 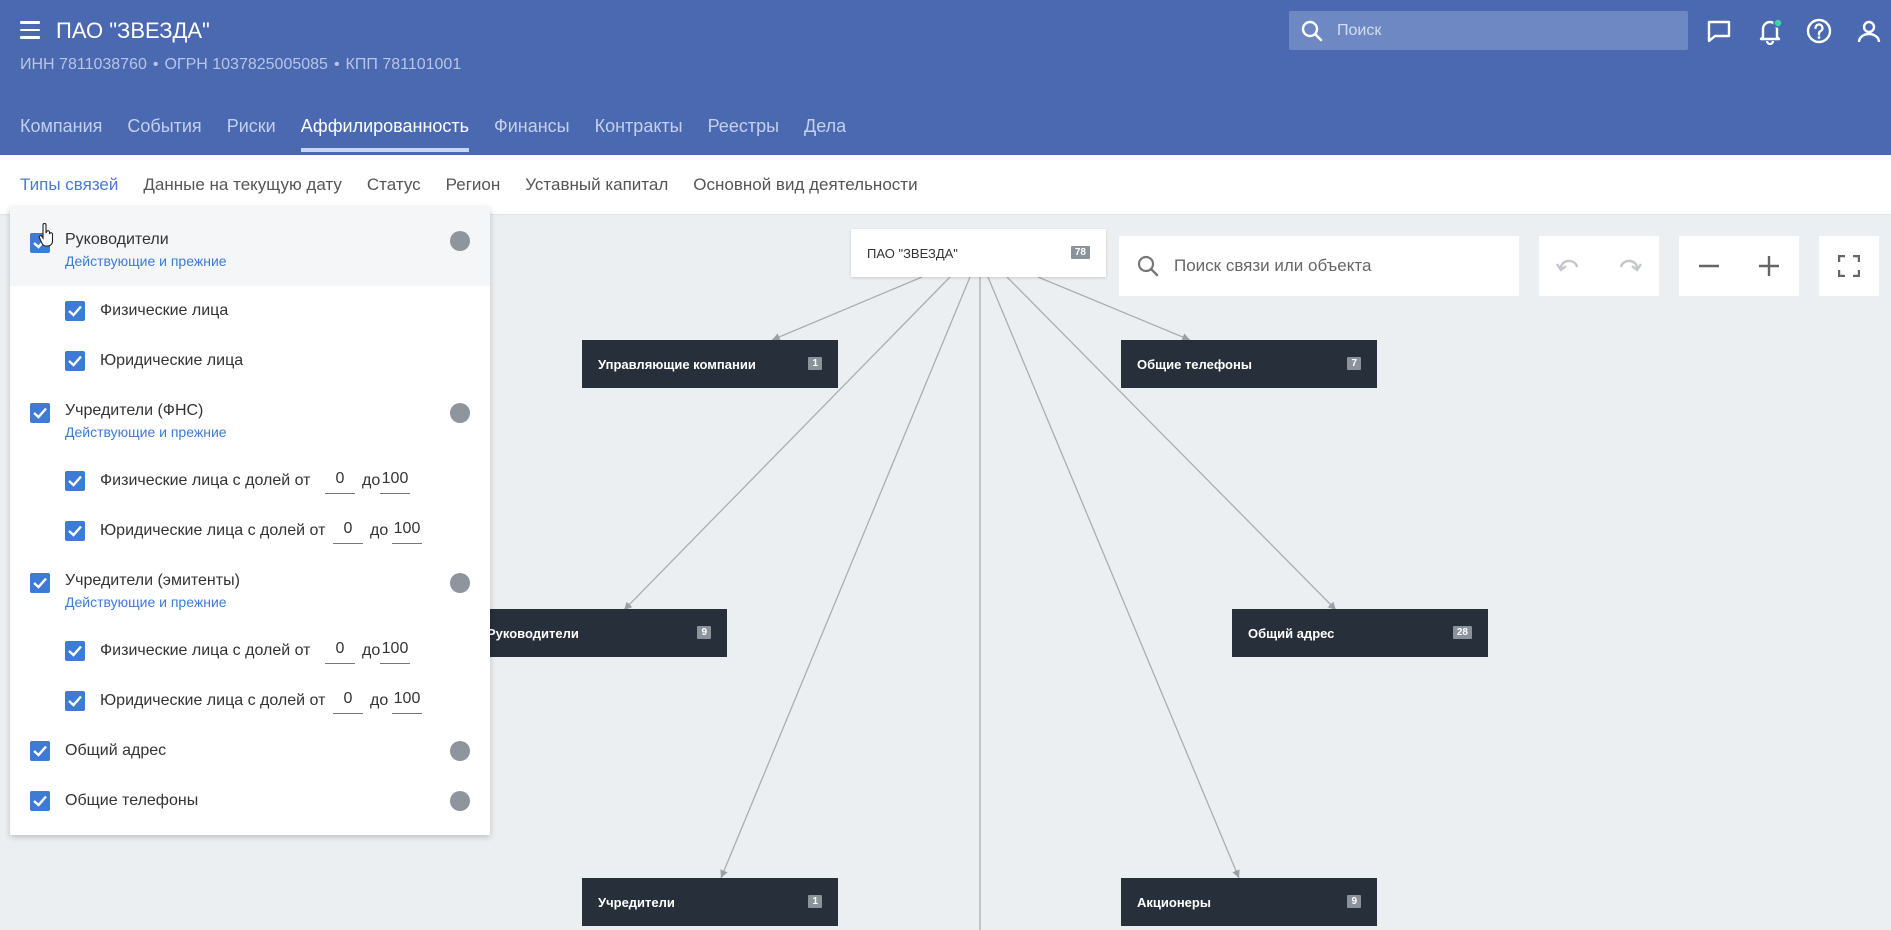 I want to click on edge-common-address, so click(x=1171, y=443).